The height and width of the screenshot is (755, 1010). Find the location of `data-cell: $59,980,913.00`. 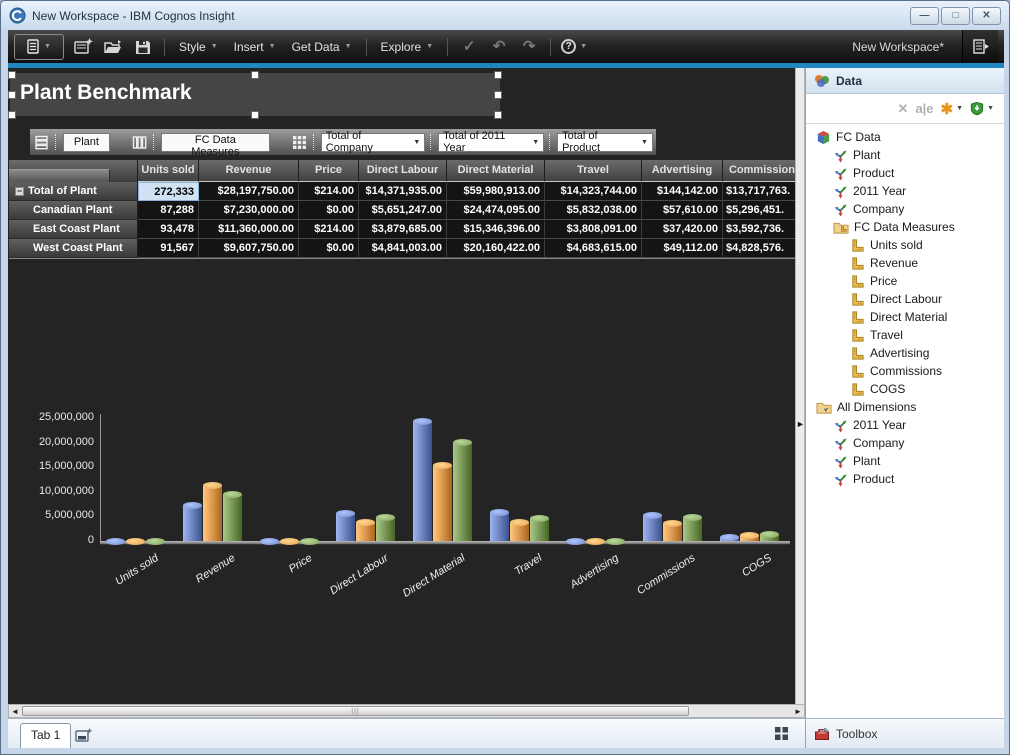

data-cell: $59,980,913.00 is located at coordinates (496, 191).